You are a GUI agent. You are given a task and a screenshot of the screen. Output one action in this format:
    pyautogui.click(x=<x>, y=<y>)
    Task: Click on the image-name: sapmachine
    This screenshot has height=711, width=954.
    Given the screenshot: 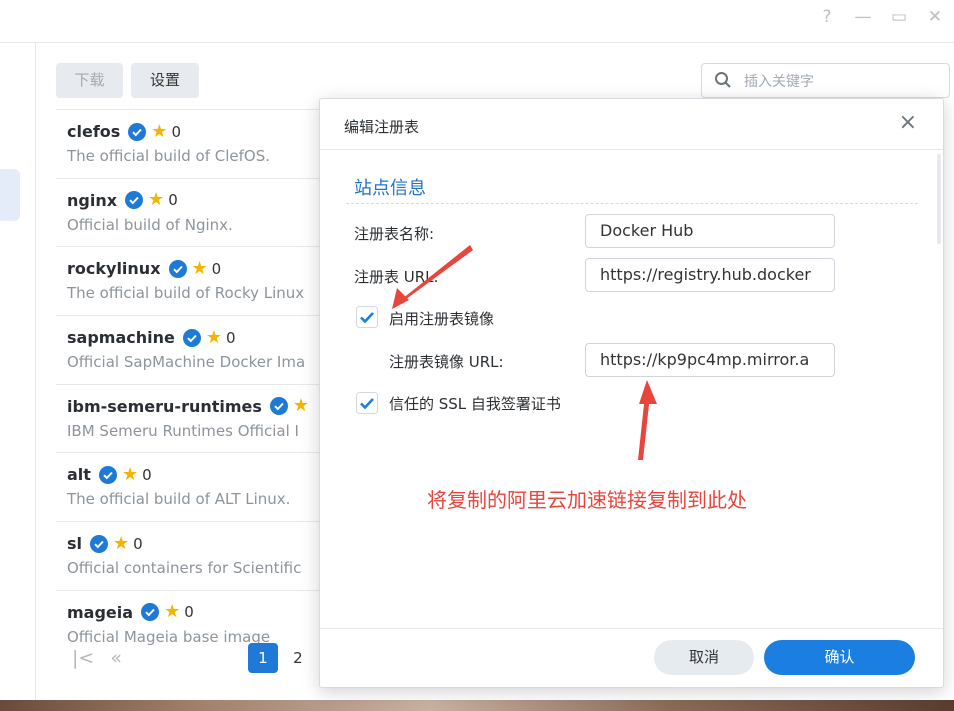 What is the action you would take?
    pyautogui.click(x=121, y=338)
    